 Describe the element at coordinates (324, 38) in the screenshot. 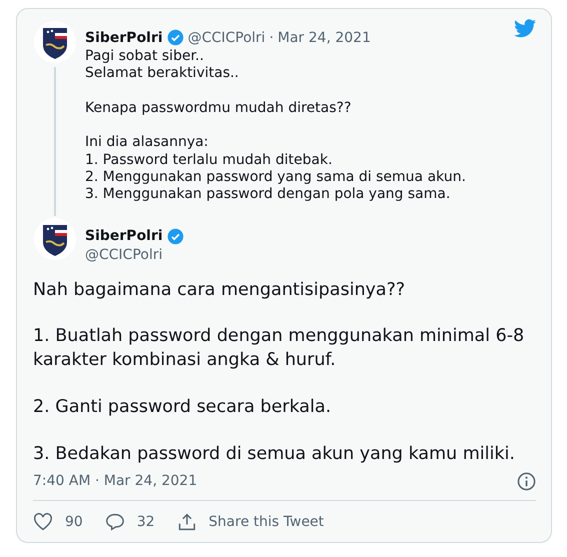

I see `tweet-date: Mar 24, 2021` at that location.